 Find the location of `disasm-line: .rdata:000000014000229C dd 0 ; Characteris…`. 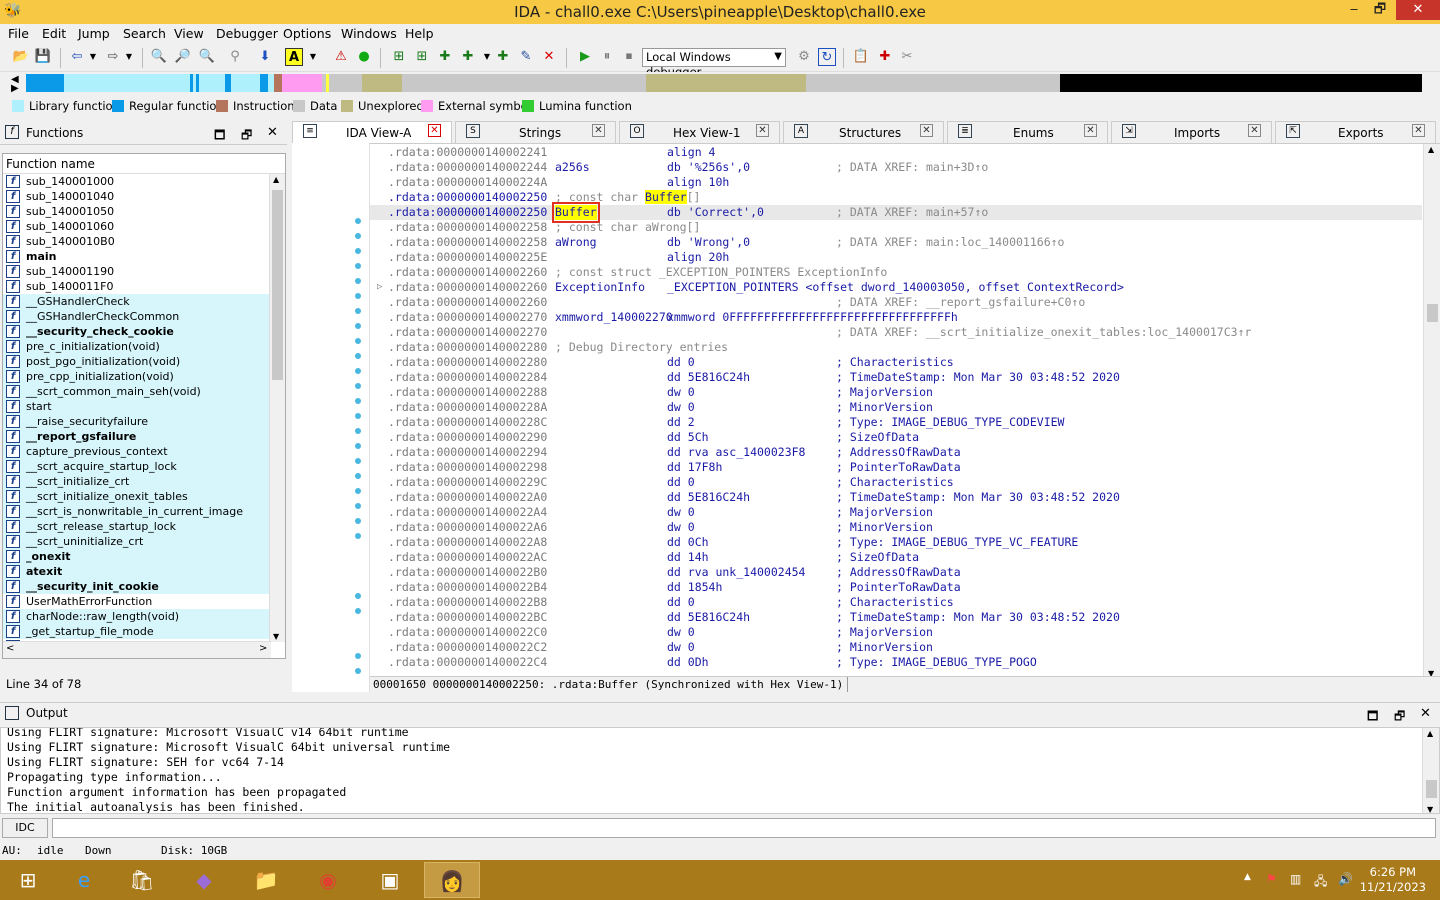

disasm-line: .rdata:000000014000229C dd 0 ; Characteris… is located at coordinates (896, 482).